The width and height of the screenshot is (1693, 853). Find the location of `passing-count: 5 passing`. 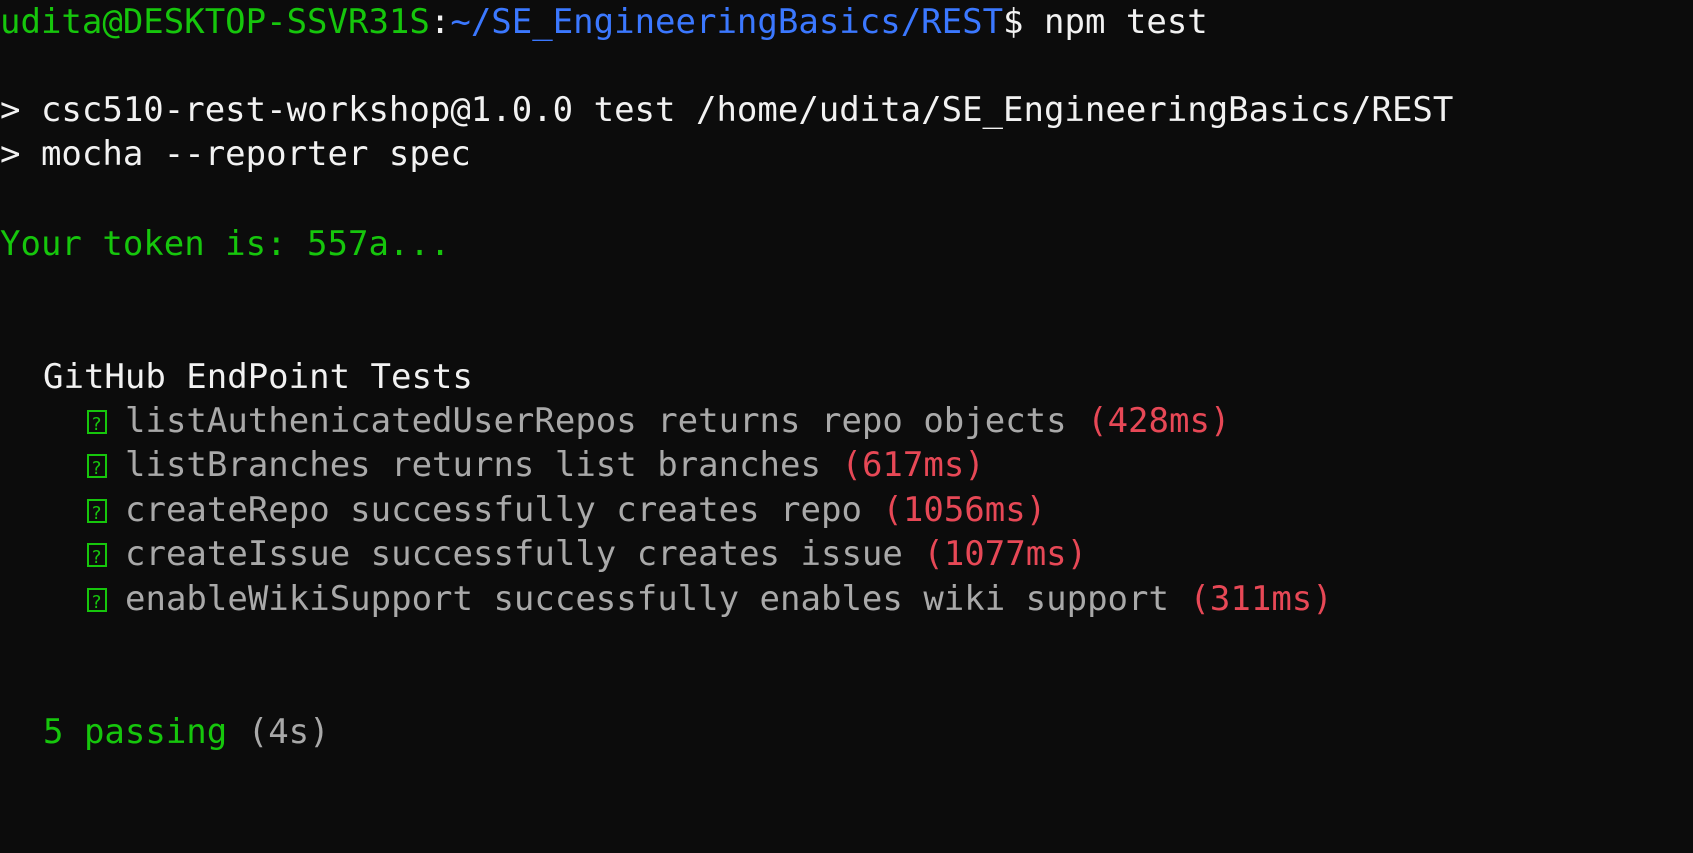

passing-count: 5 passing is located at coordinates (135, 732).